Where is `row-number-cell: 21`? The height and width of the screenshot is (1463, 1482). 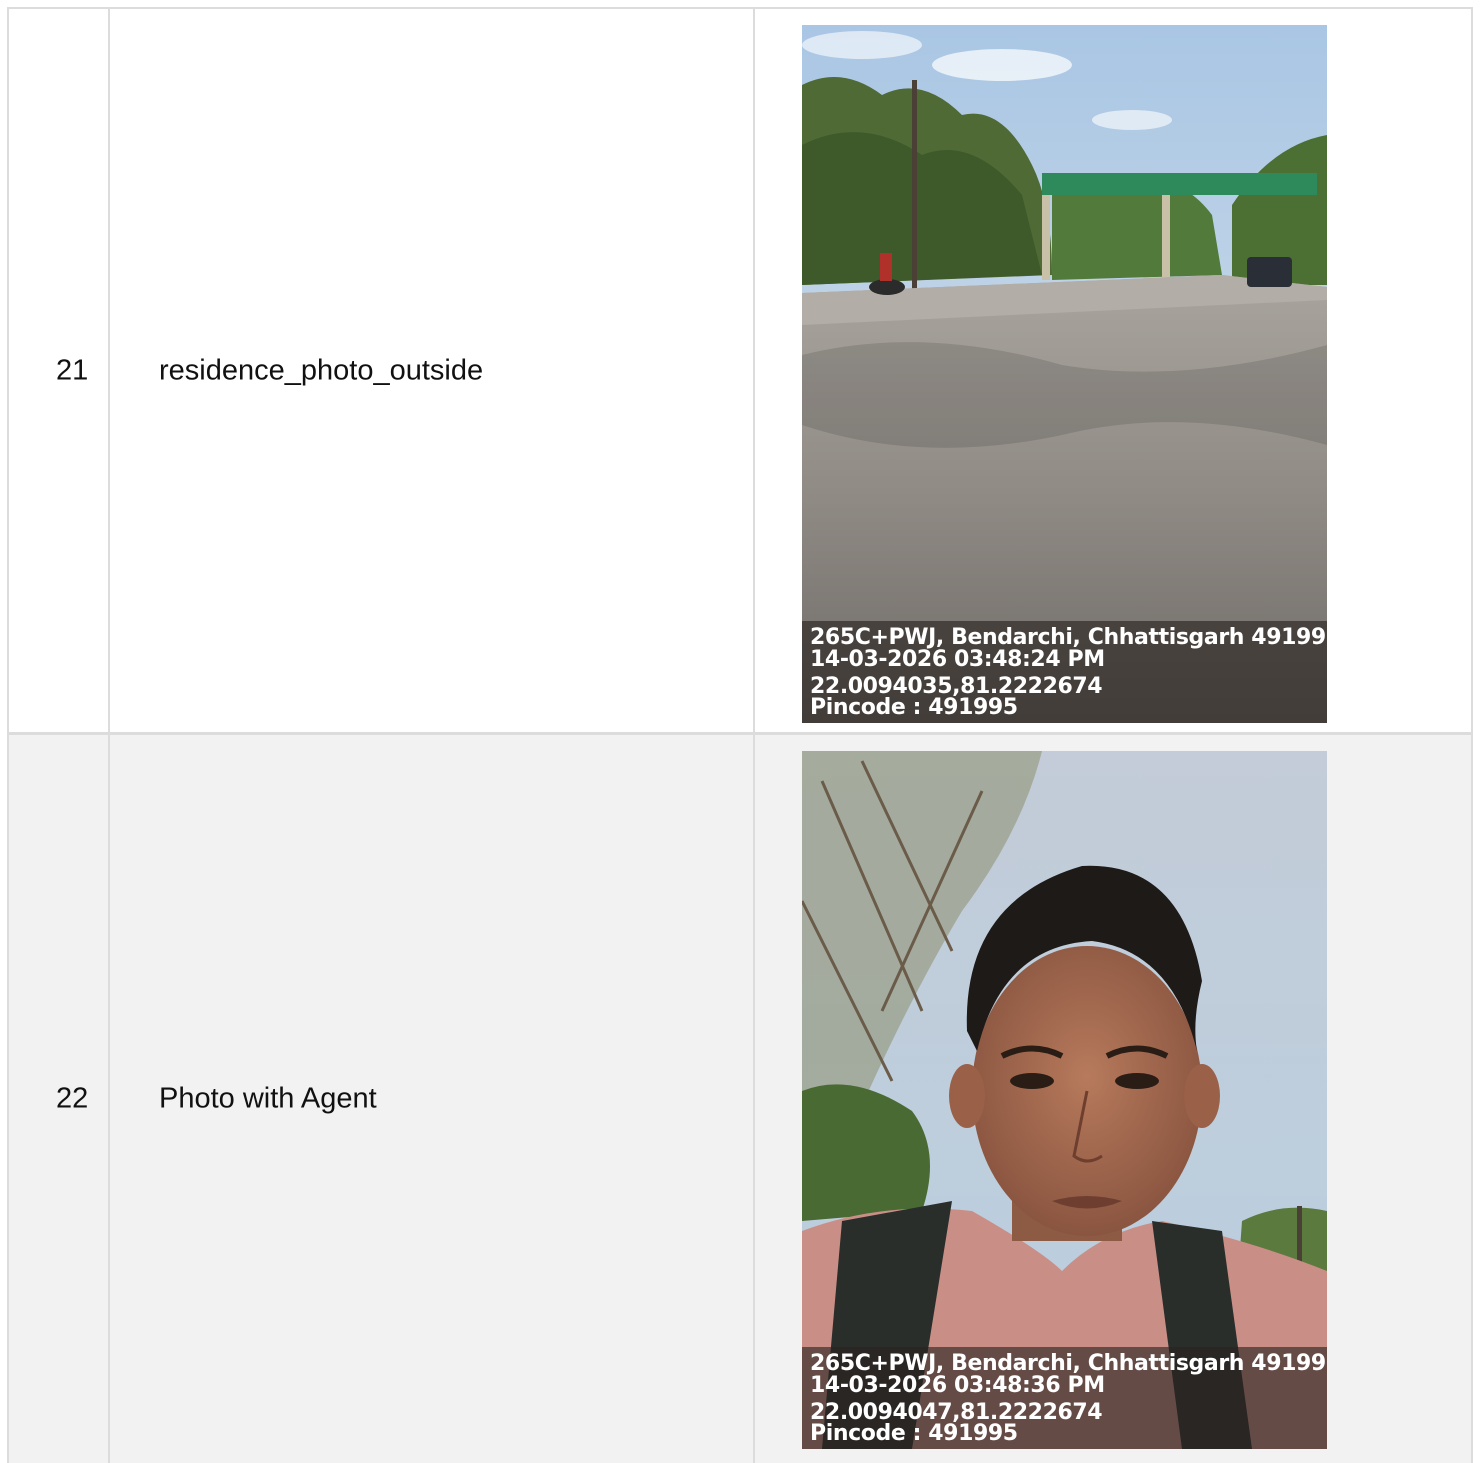
row-number-cell: 21 is located at coordinates (59, 370).